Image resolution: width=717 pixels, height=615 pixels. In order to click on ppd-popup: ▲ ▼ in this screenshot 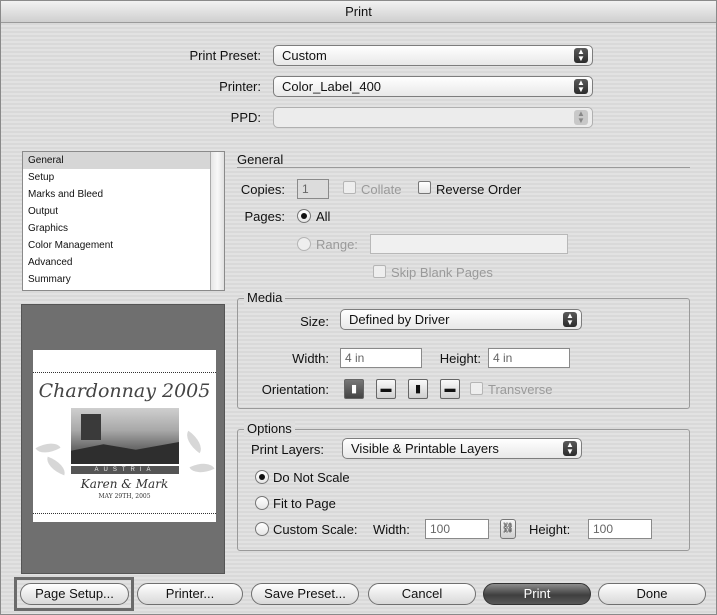, I will do `click(433, 117)`.